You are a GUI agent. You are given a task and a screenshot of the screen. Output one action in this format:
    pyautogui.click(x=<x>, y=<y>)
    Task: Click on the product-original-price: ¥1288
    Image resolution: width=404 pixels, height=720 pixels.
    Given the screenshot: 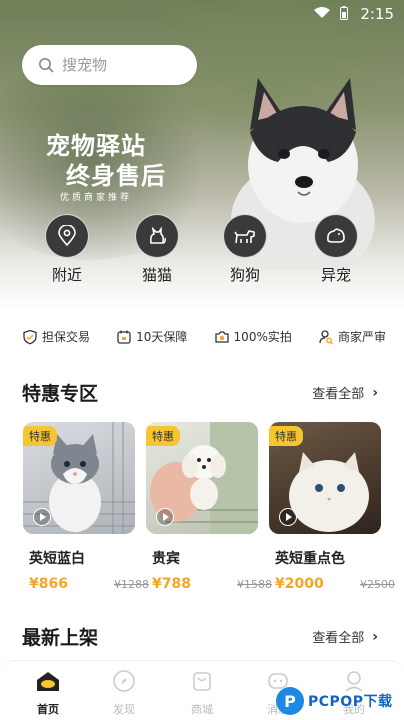 What is the action you would take?
    pyautogui.click(x=131, y=584)
    